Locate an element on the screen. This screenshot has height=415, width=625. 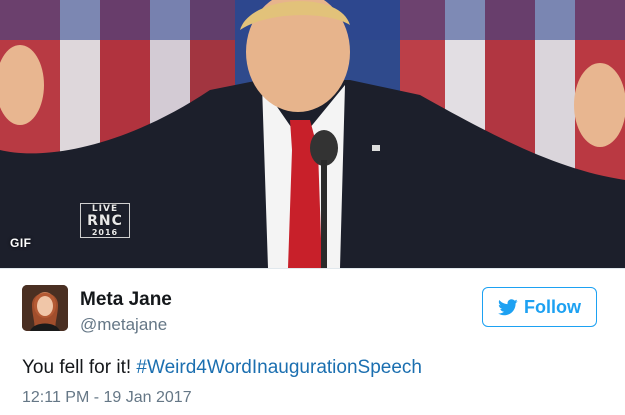
follow-button: Follow is located at coordinates (539, 307).